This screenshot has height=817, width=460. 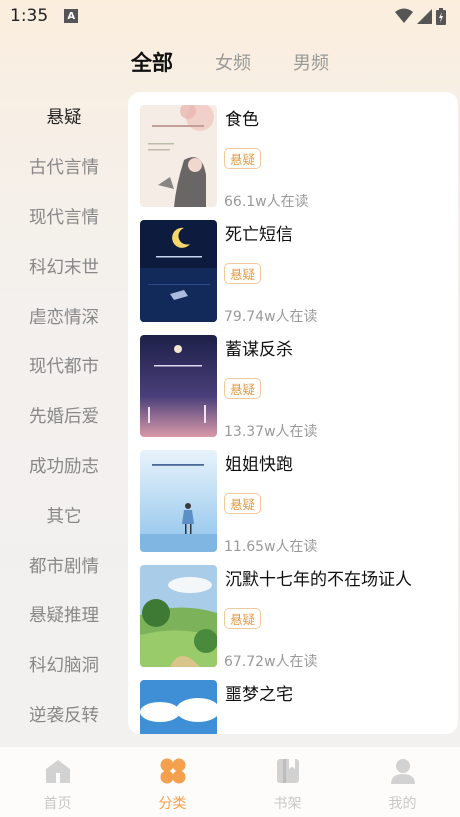 I want to click on nav-profile: 我的, so click(x=402, y=782).